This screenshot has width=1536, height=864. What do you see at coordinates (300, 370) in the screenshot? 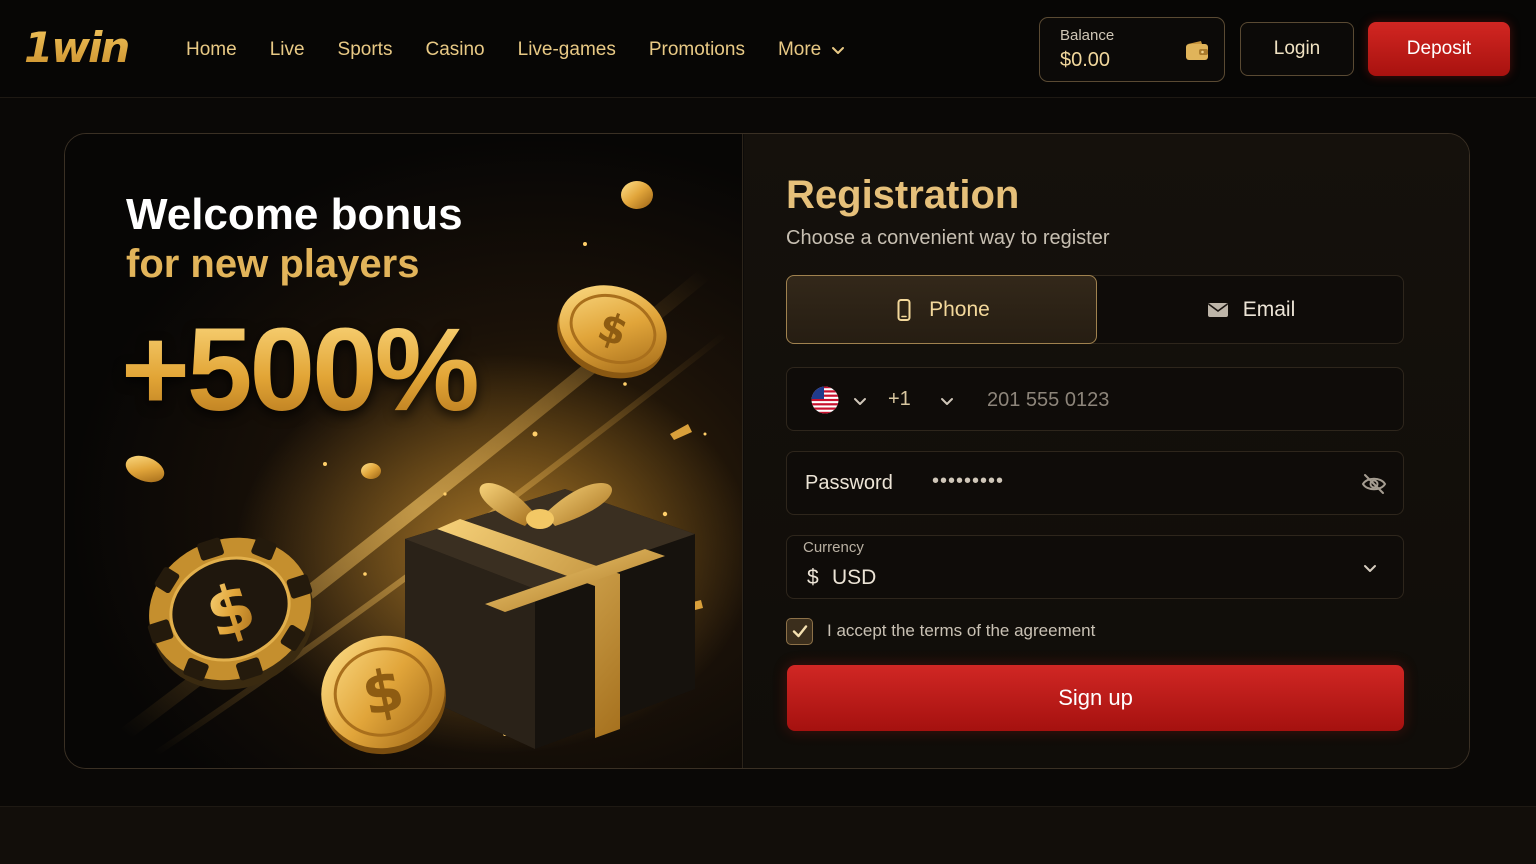
I see `promo-bonus-amount: +500%` at bounding box center [300, 370].